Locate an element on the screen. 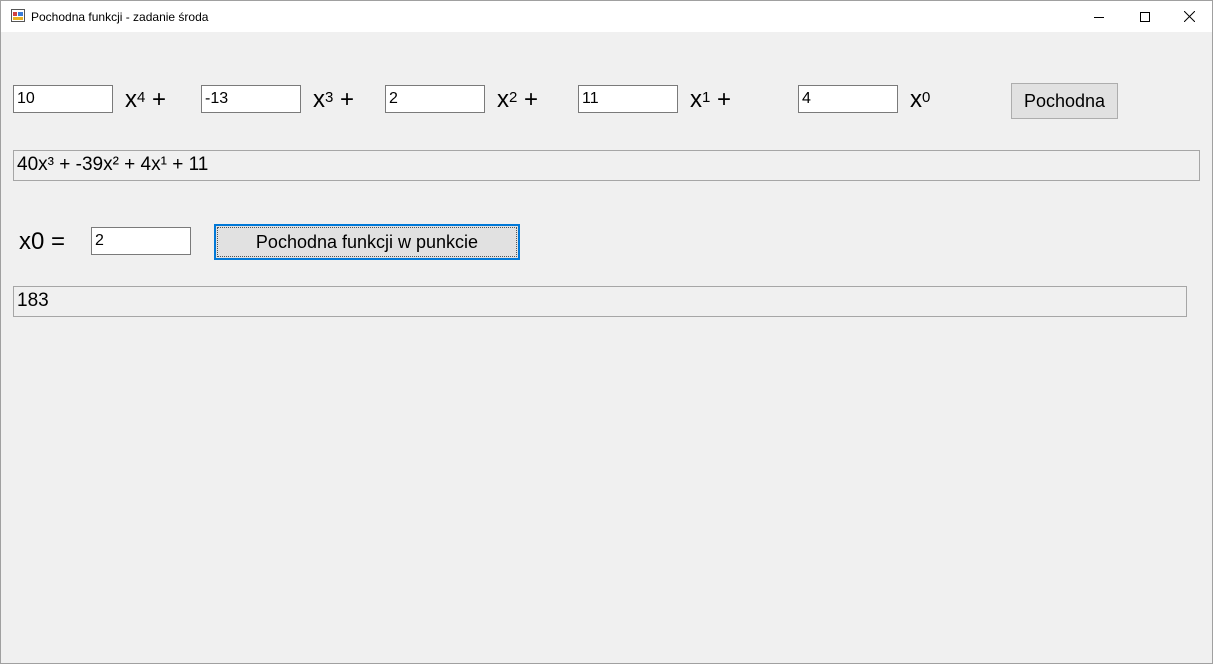 The height and width of the screenshot is (664, 1213). maximize-icon is located at coordinates (1145, 16).